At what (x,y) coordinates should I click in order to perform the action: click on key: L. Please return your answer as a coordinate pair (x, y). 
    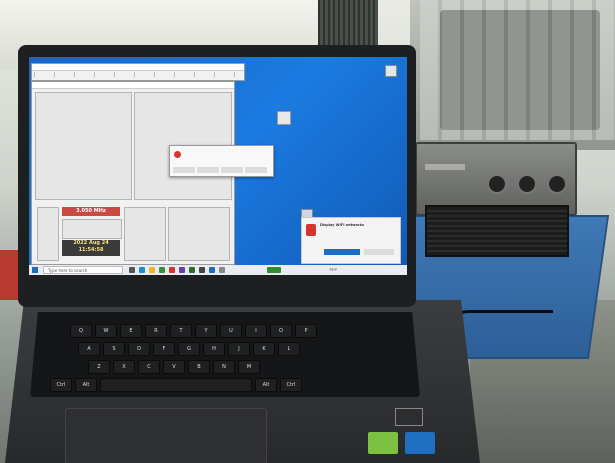
    Looking at the image, I should click on (289, 349).